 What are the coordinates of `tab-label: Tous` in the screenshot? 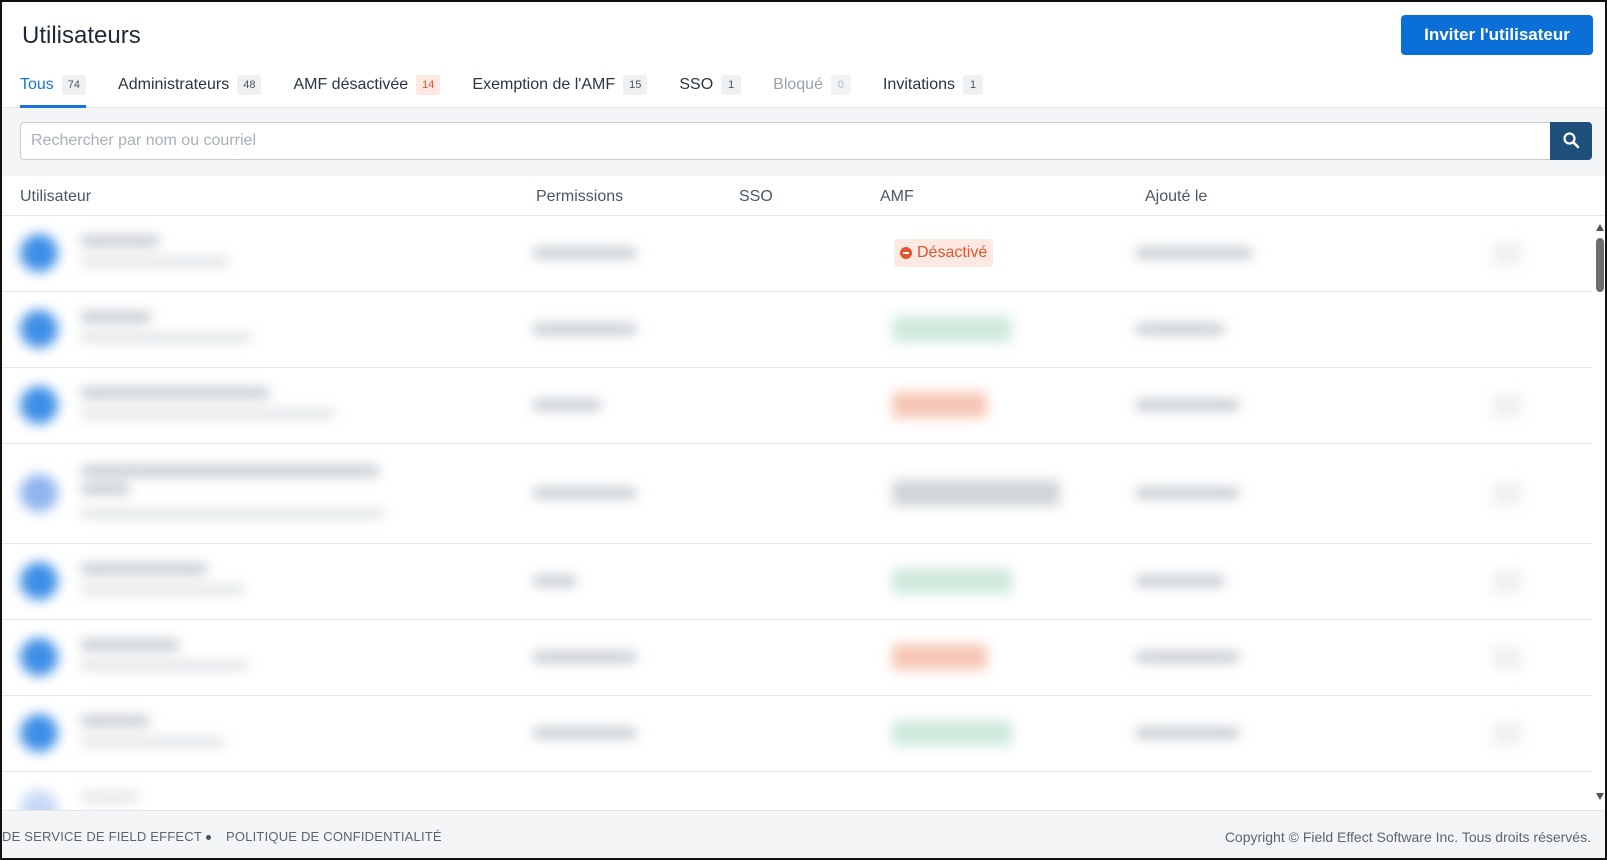 It's located at (37, 84).